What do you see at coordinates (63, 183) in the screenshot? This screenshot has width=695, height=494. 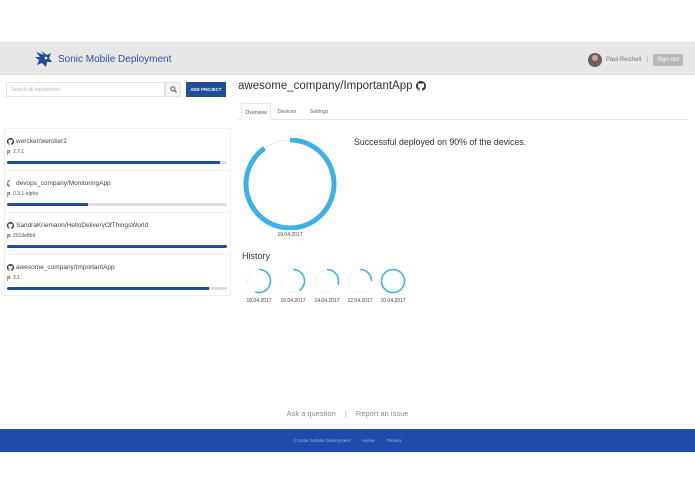 I see `repo-name: devops_company/MonitoringApp` at bounding box center [63, 183].